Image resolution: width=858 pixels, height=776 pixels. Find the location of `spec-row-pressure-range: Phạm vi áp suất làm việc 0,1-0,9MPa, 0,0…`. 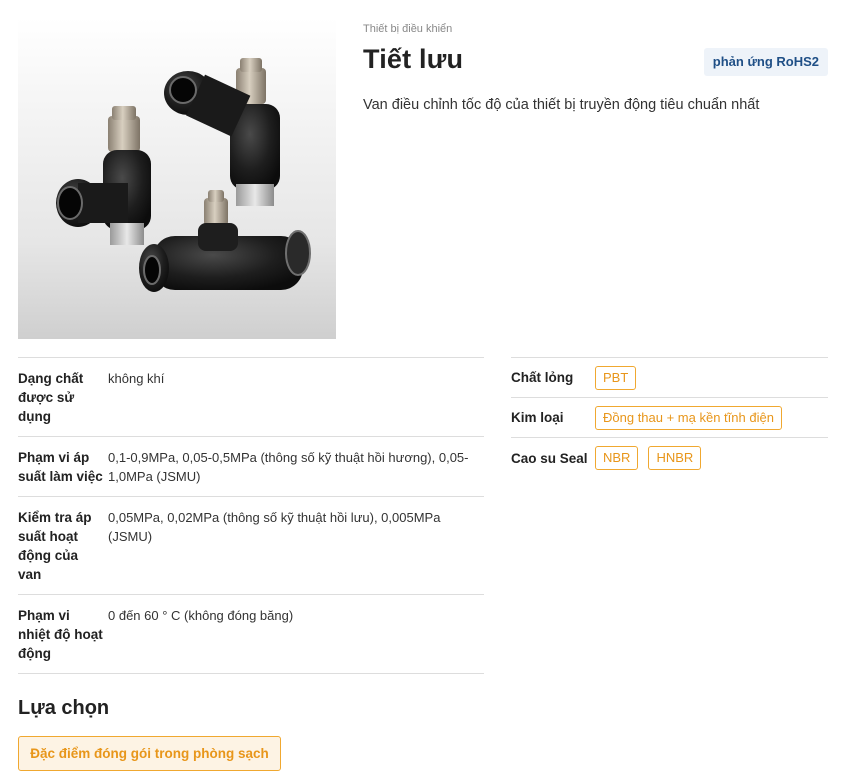

spec-row-pressure-range: Phạm vi áp suất làm việc 0,1-0,9MPa, 0,0… is located at coordinates (251, 467).